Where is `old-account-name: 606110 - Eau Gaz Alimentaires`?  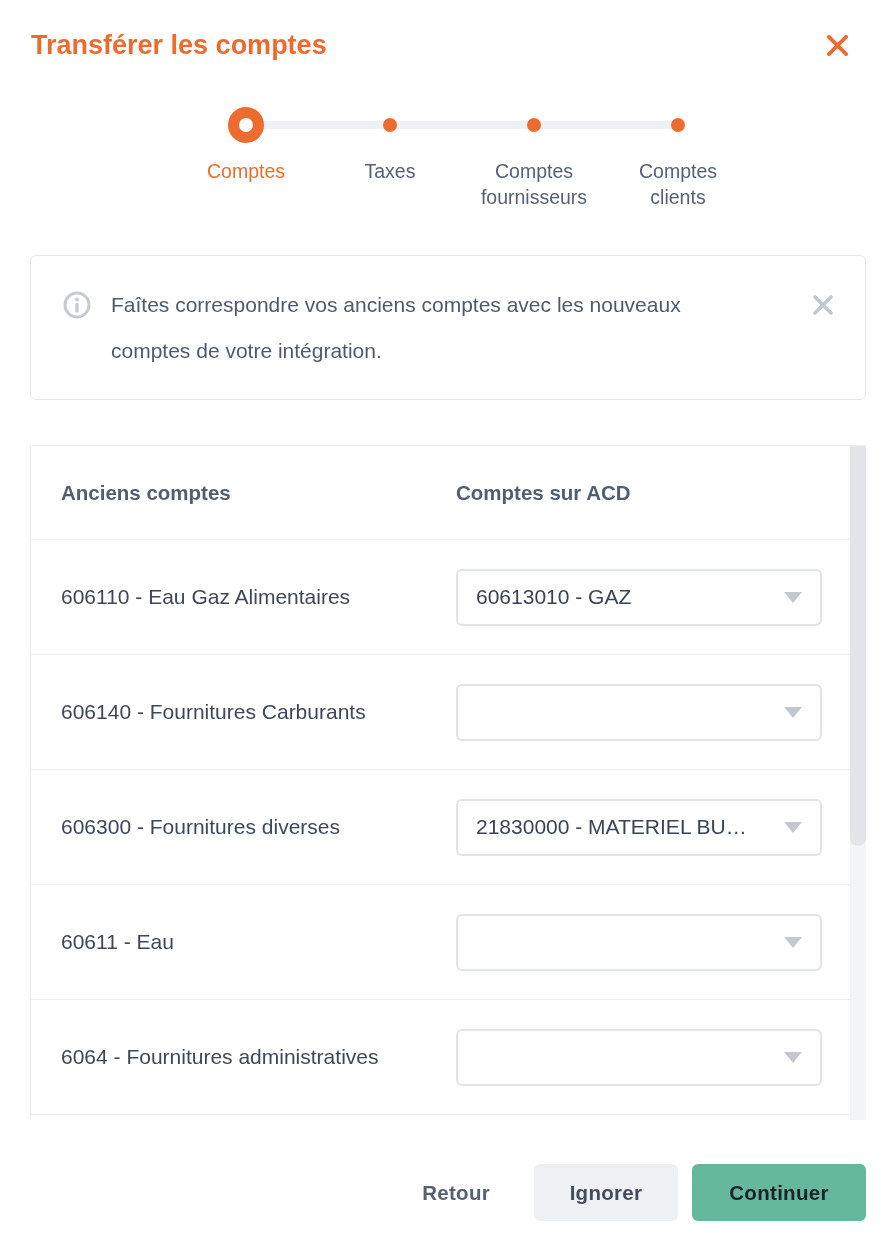
old-account-name: 606110 - Eau Gaz Alimentaires is located at coordinates (206, 596).